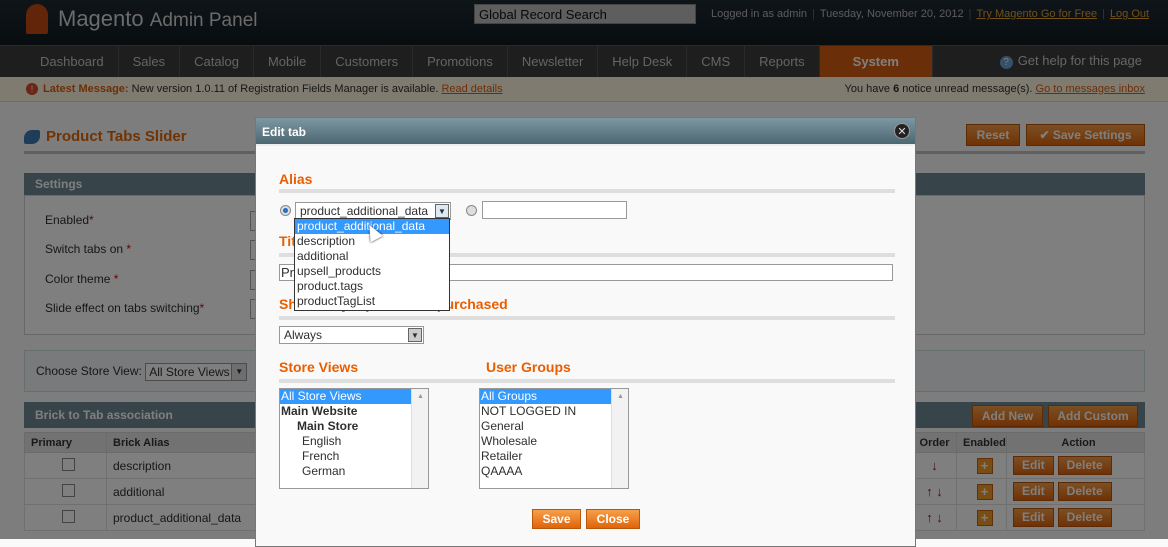 Image resolution: width=1168 pixels, height=547 pixels. What do you see at coordinates (354, 426) in the screenshot?
I see `store-view-option: Main Store` at bounding box center [354, 426].